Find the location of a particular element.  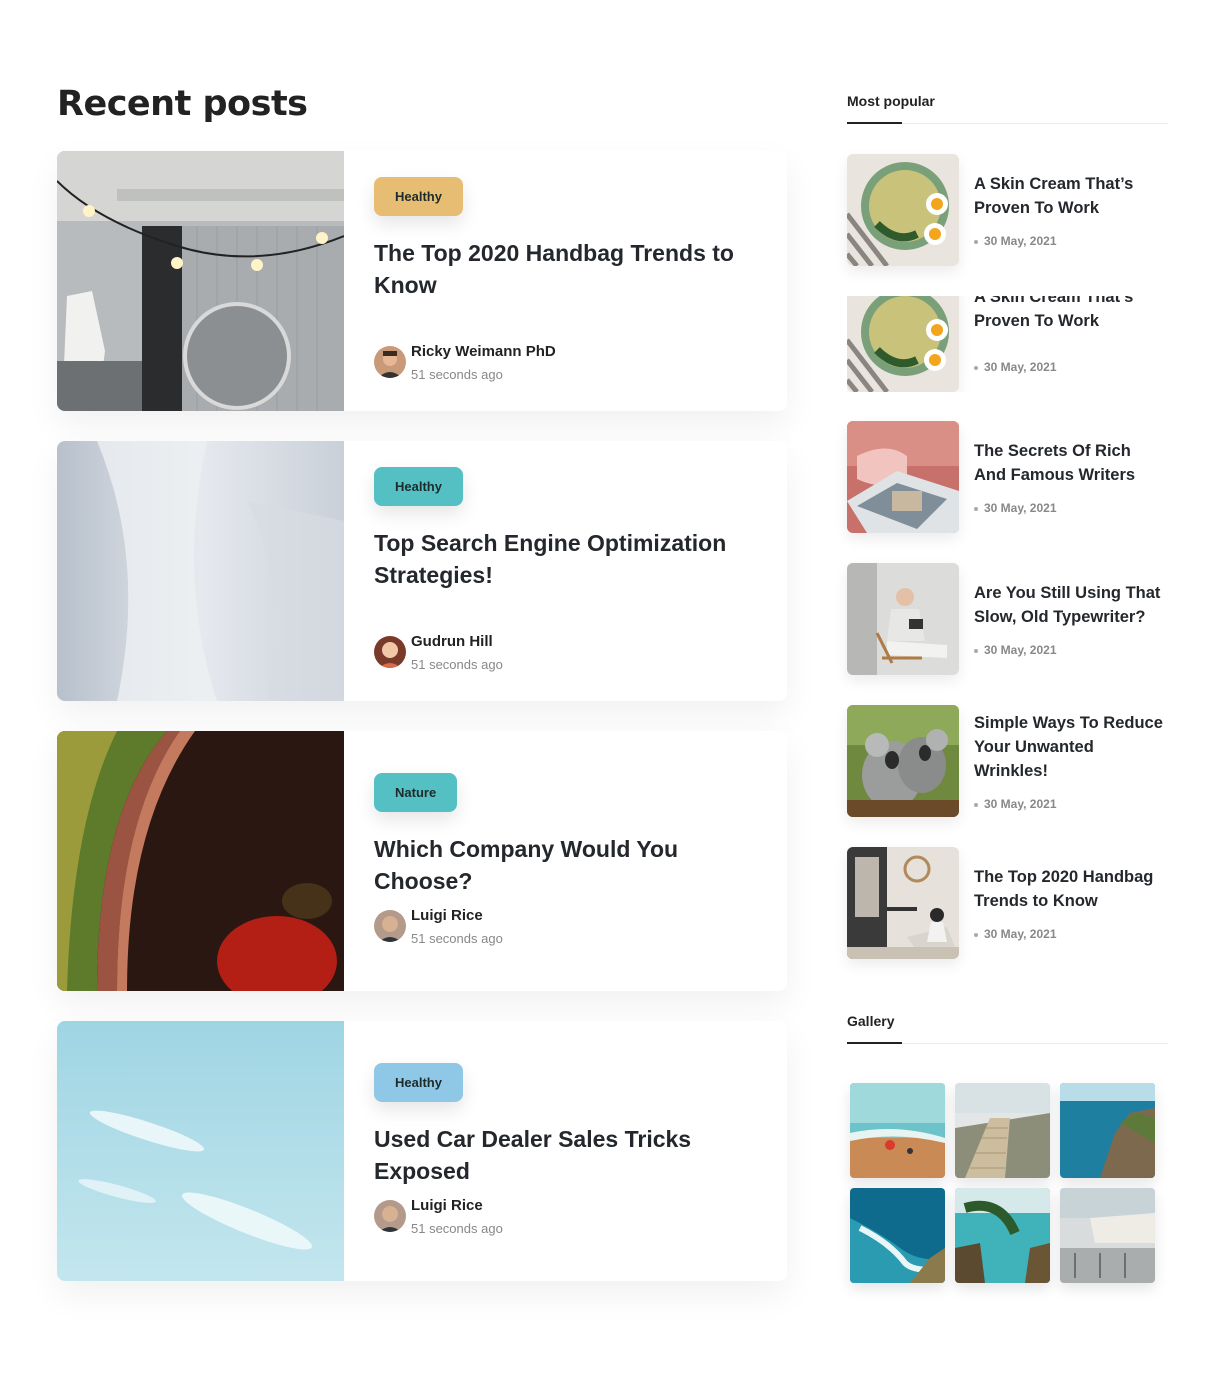

gallery-image-boardwalk is located at coordinates (1002, 1130).